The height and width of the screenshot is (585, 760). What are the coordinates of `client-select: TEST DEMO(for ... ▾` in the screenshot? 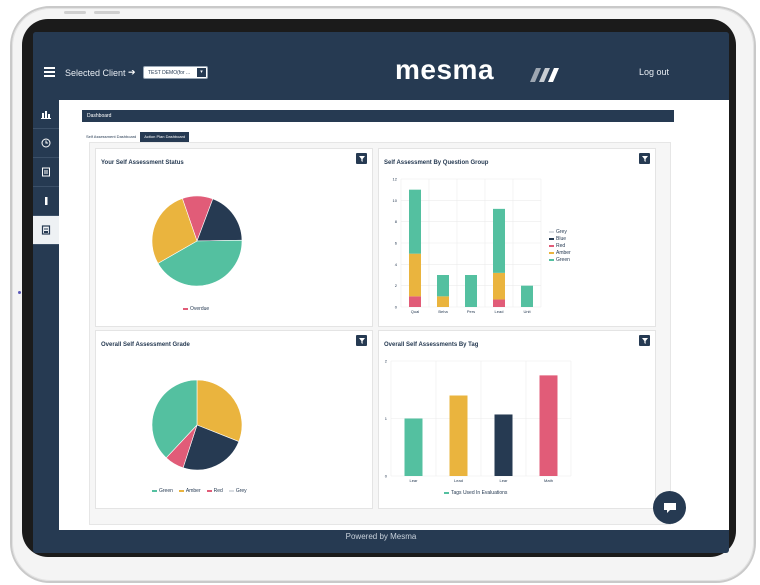 It's located at (175, 72).